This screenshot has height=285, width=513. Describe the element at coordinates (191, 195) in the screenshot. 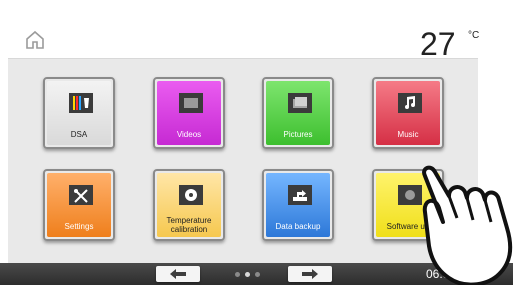

I see `calibration-icon` at that location.